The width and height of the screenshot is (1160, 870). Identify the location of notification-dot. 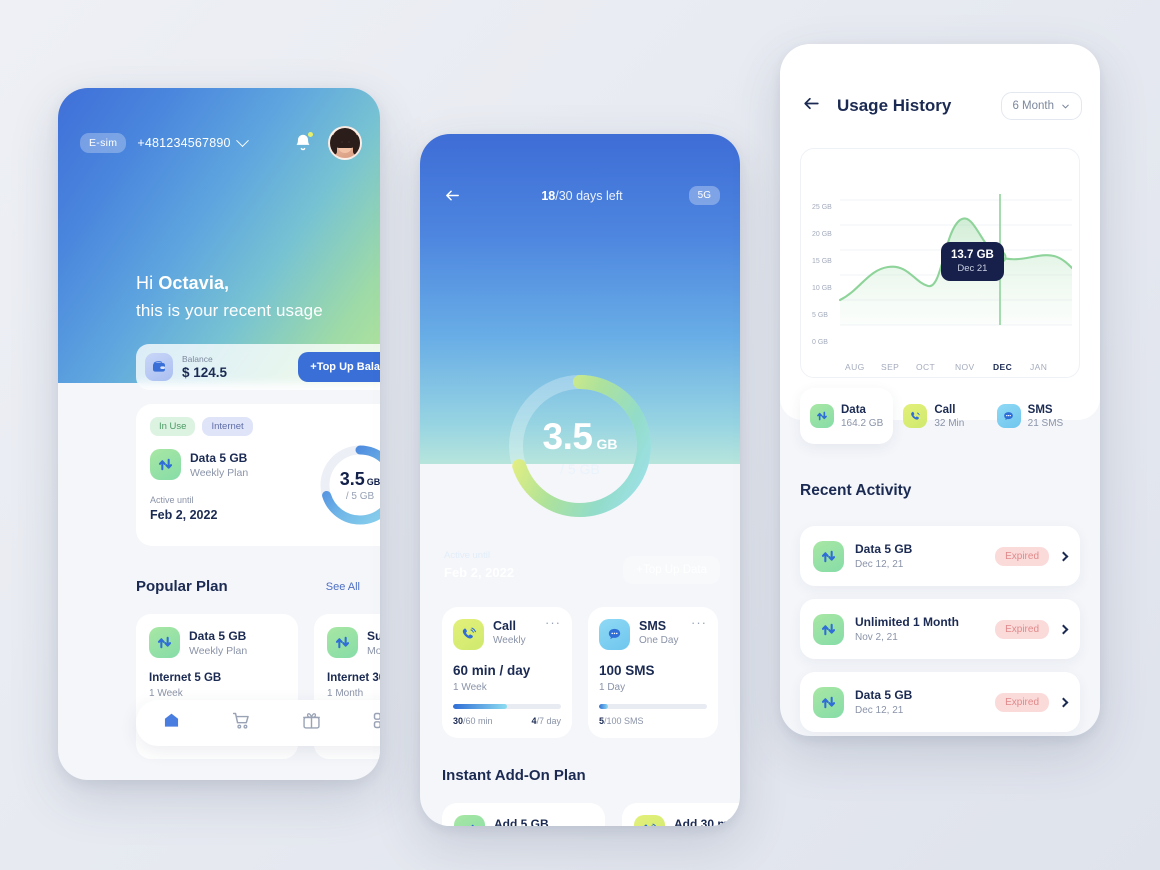
(310, 134).